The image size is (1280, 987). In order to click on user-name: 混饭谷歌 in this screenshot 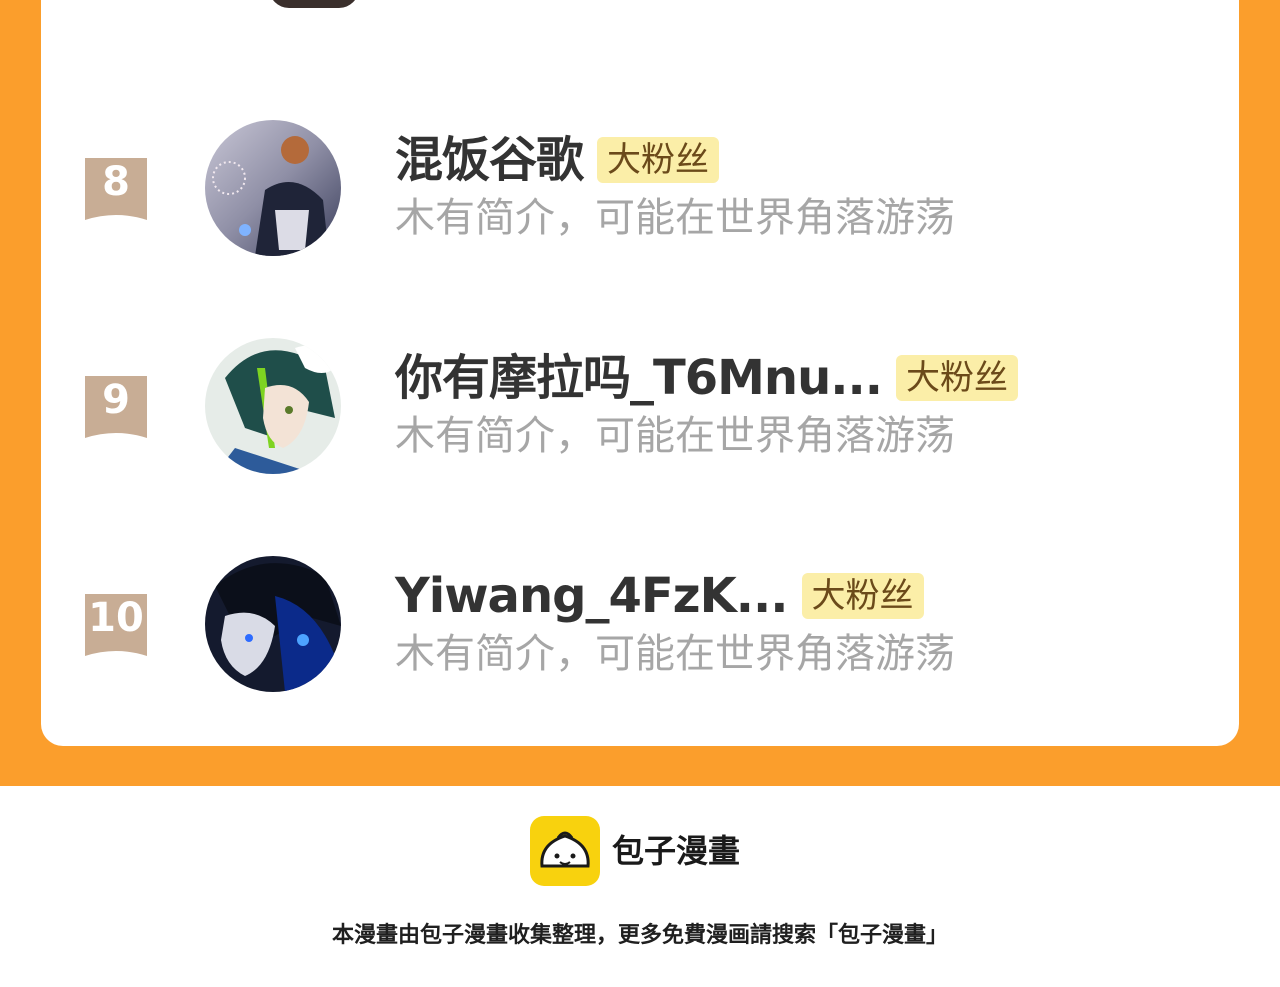, I will do `click(489, 160)`.